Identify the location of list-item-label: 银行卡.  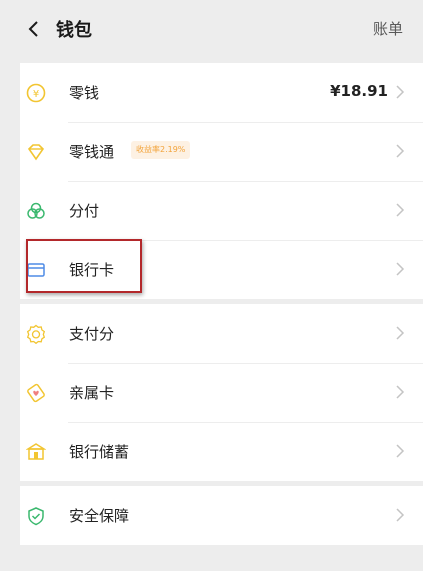
(92, 270).